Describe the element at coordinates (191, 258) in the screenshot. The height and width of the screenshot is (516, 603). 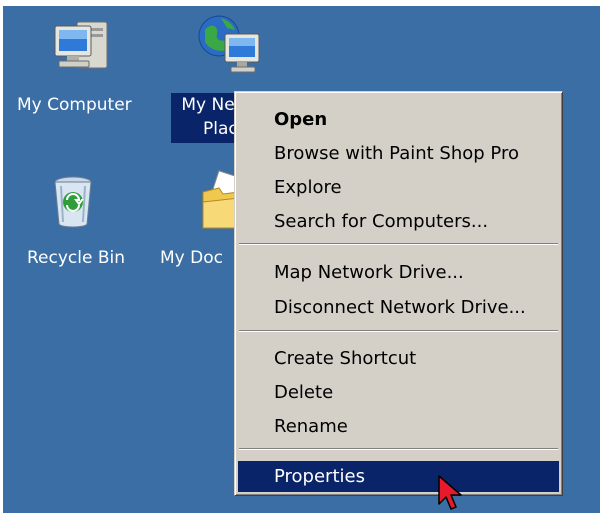
I see `desktop-icon-label: My Doc` at that location.